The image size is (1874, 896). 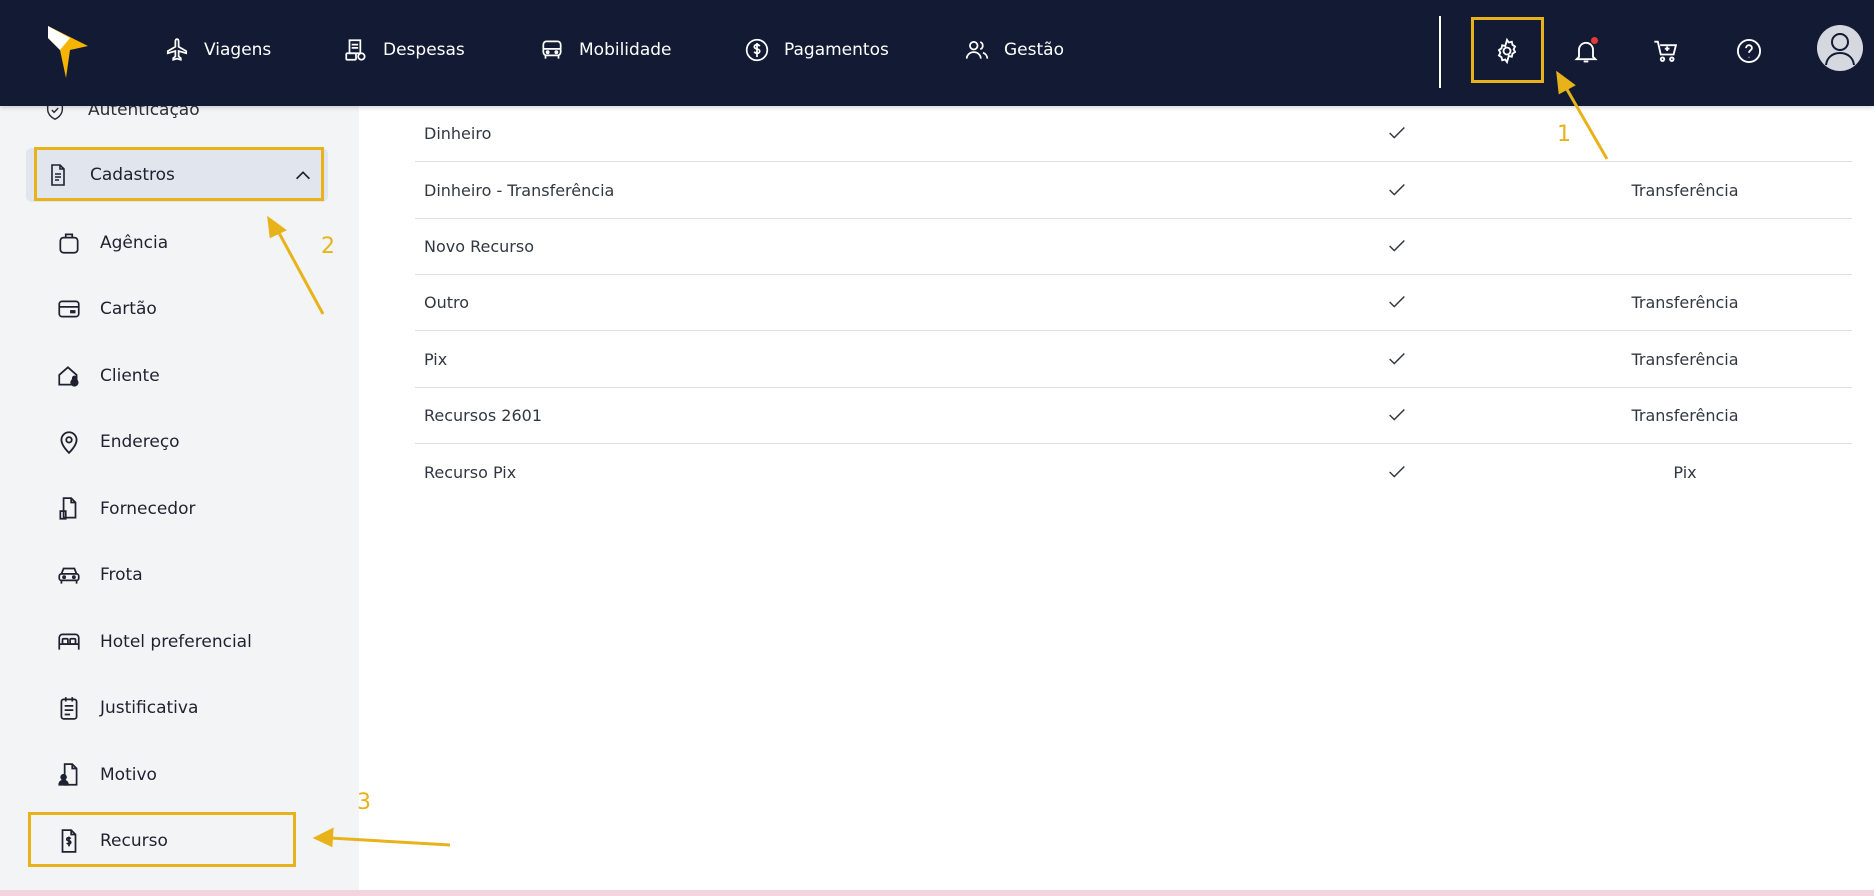 What do you see at coordinates (69, 243) in the screenshot?
I see `briefcase-icon` at bounding box center [69, 243].